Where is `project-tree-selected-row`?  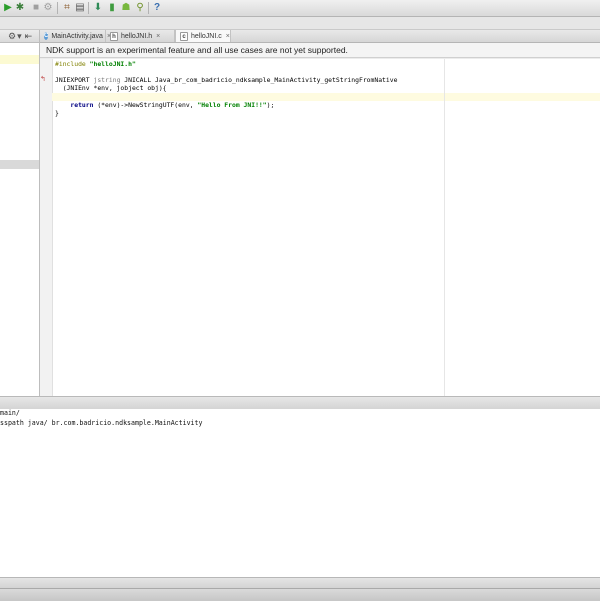
project-tree-selected-row is located at coordinates (19, 164).